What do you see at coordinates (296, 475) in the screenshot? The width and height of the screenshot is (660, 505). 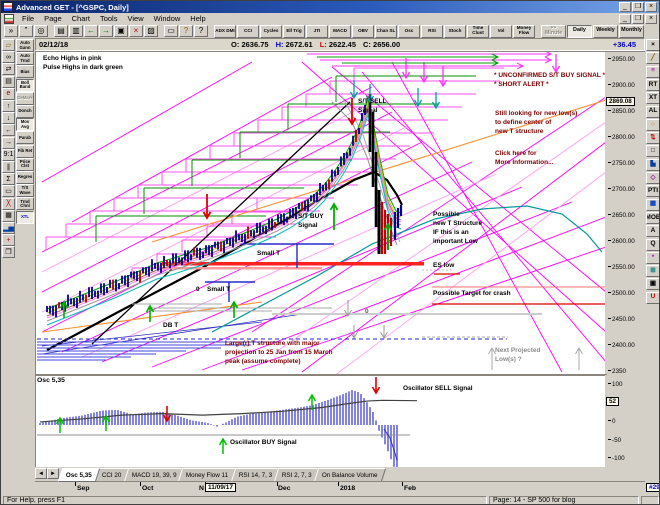 I see `tab-rsi-2-7-3: RSI 2, 7, 3` at bounding box center [296, 475].